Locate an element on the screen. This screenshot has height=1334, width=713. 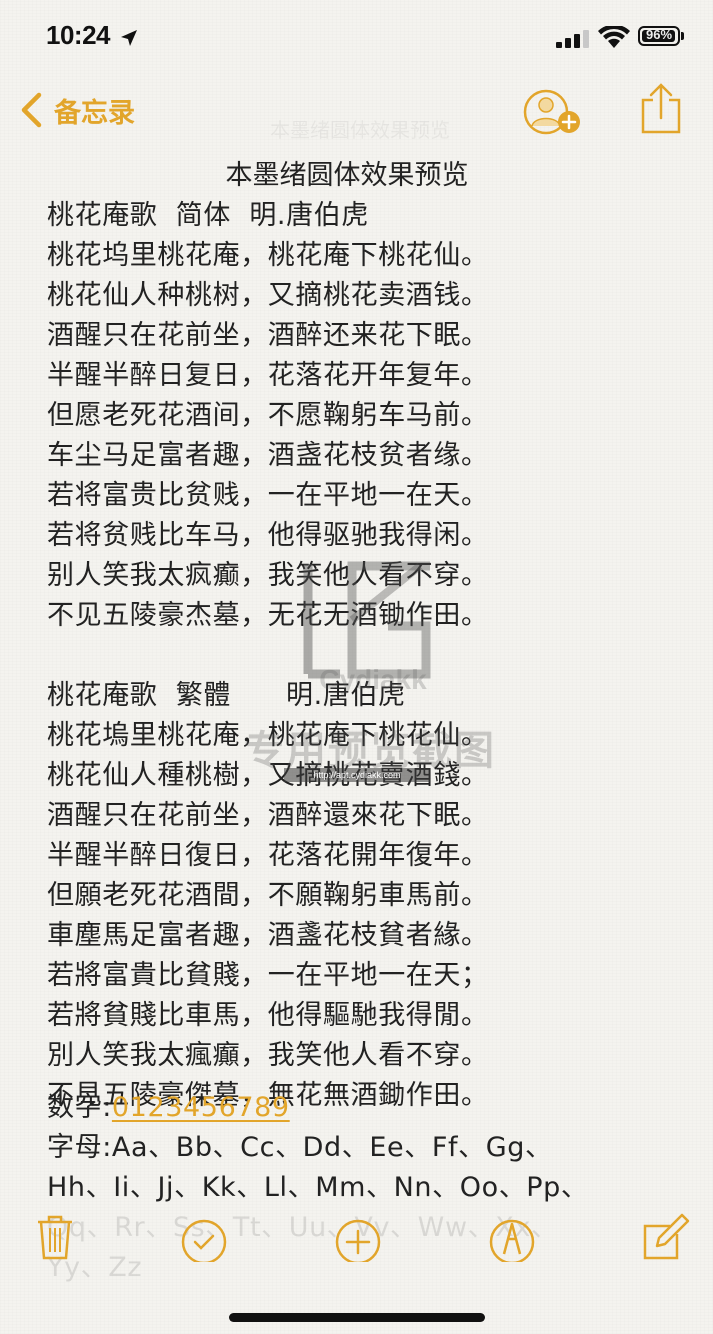
status-bar: 10:24 96% is located at coordinates (356, 40).